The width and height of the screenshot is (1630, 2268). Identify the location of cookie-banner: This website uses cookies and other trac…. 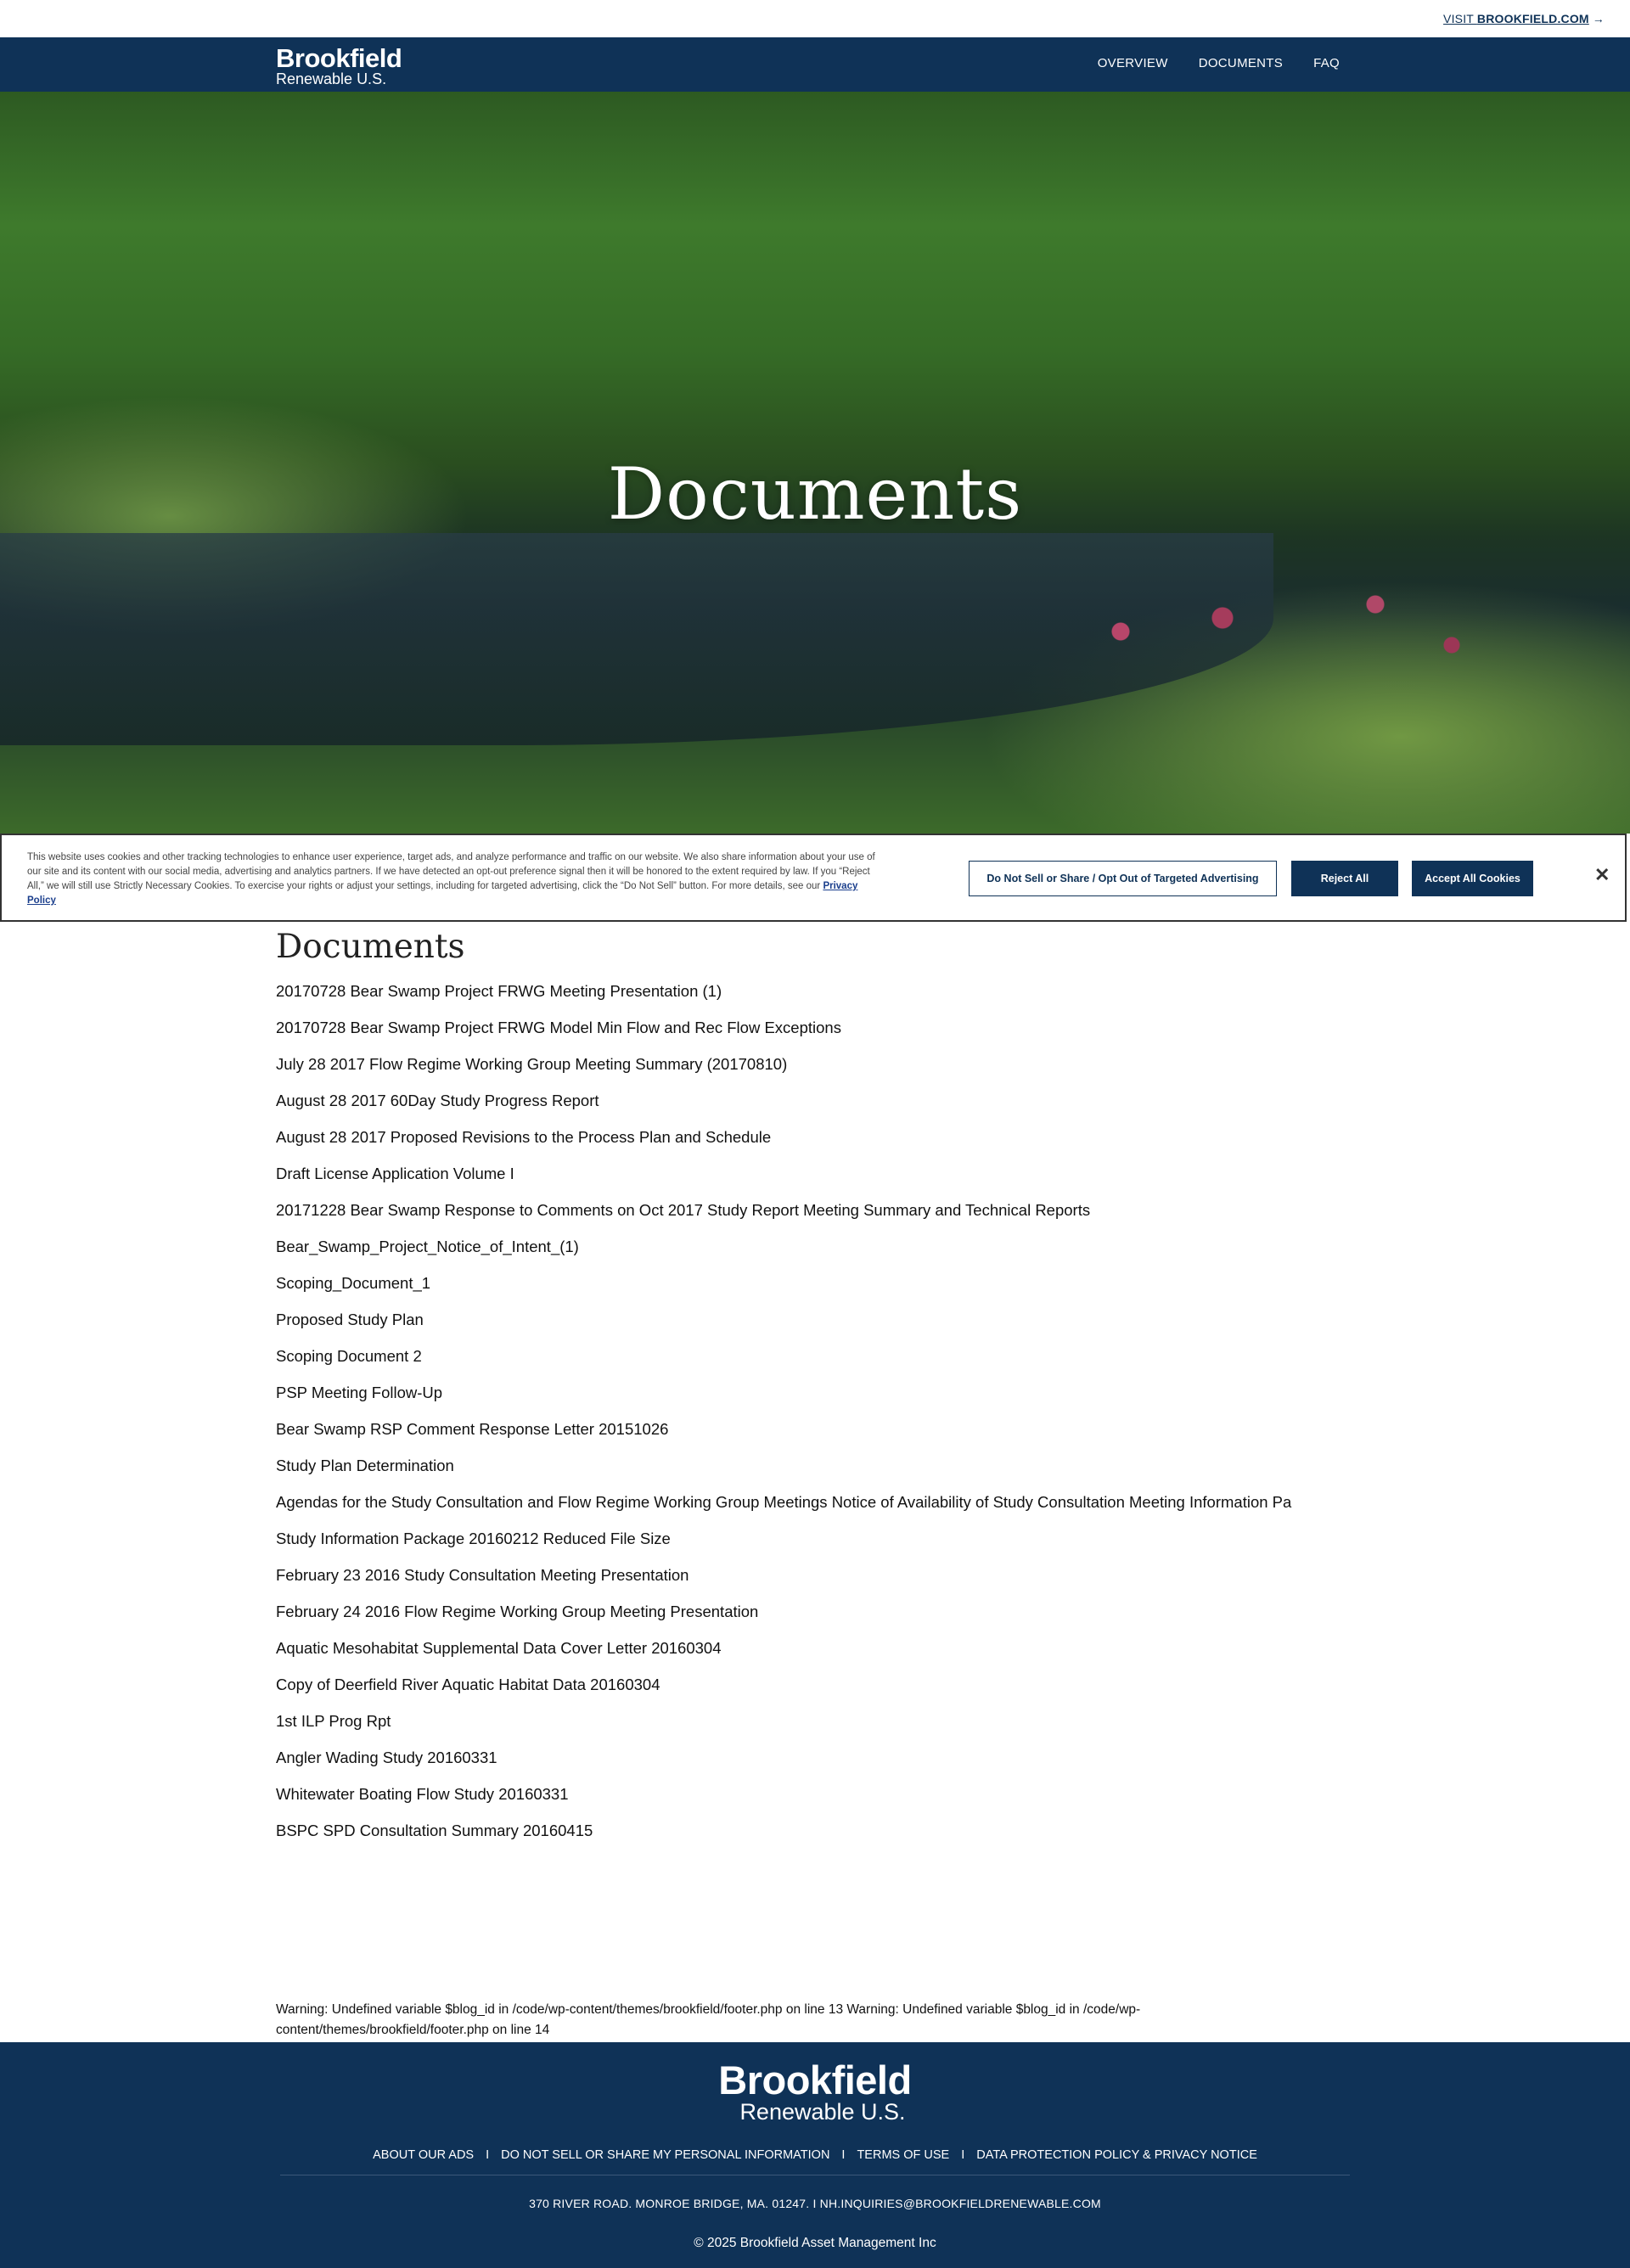
(813, 878).